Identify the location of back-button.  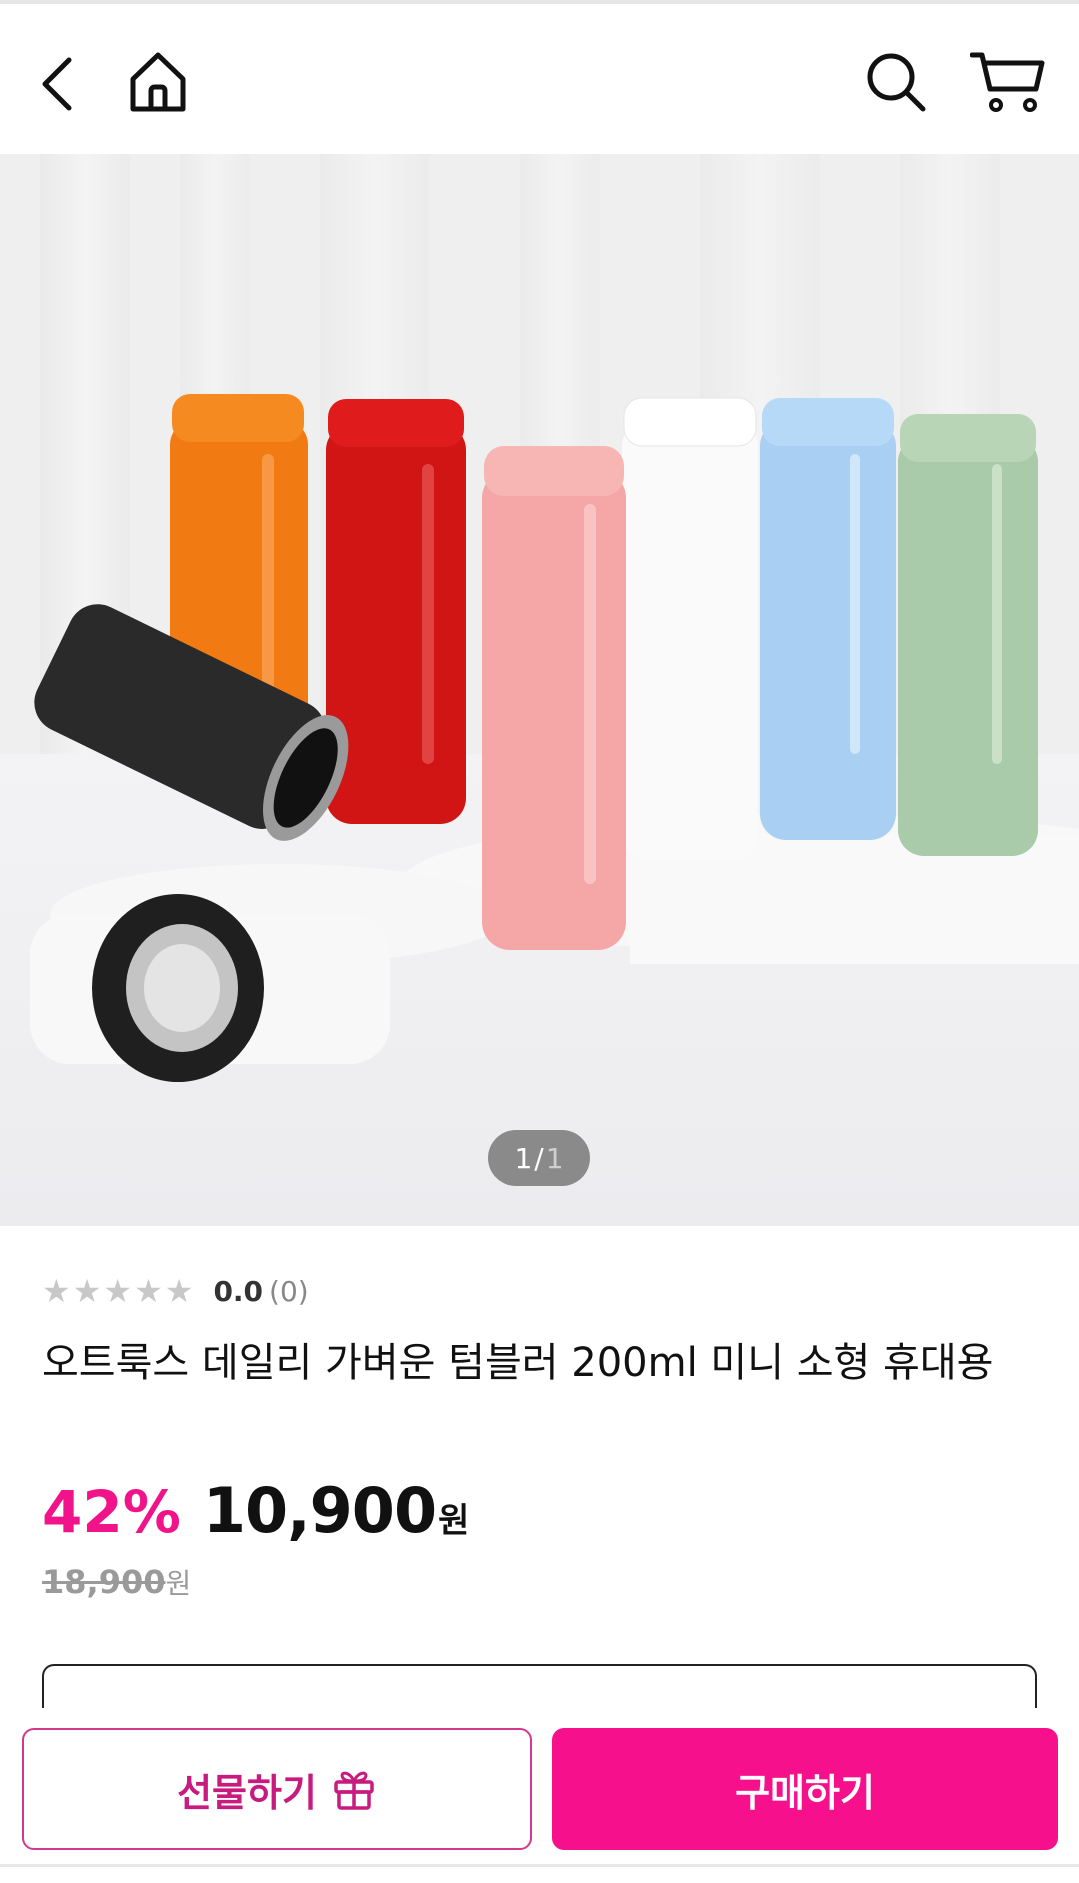
(58, 82).